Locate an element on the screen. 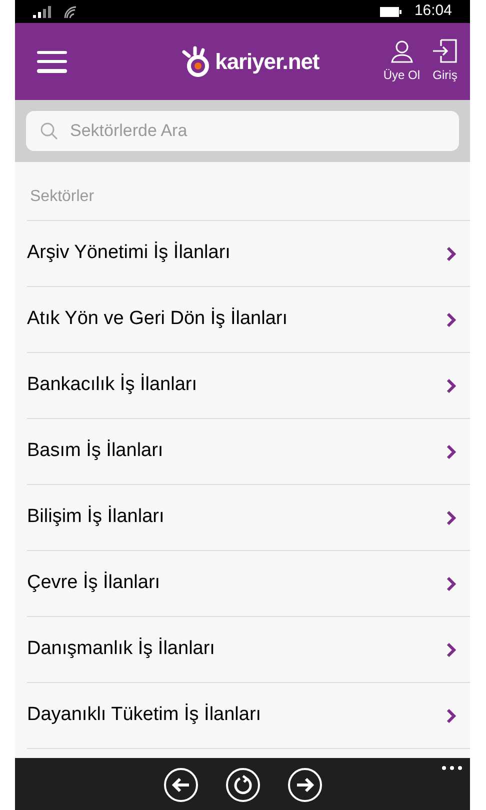  sign-in-icon is located at coordinates (445, 51).